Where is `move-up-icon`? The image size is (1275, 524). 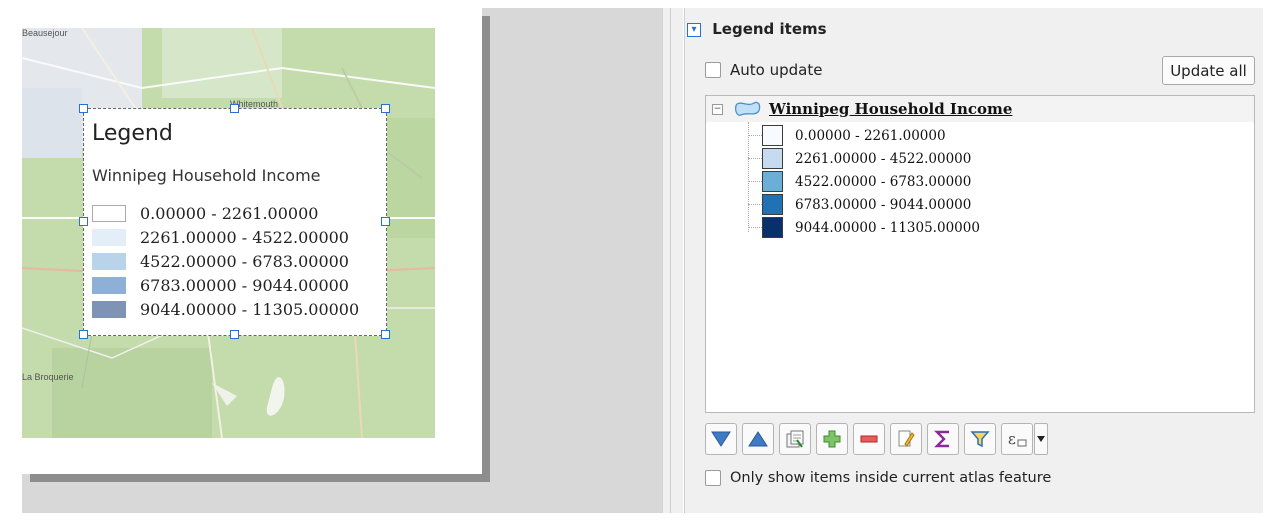
move-up-icon is located at coordinates (758, 439).